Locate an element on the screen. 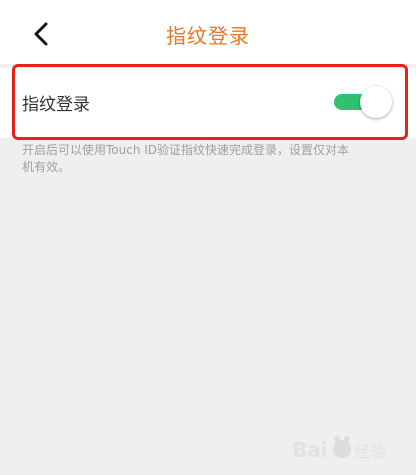 This screenshot has width=416, height=475. setting-description: 开启后可以使用Touch ID验证指纹快速完成登录，设置仅对本机有效。 is located at coordinates (186, 158).